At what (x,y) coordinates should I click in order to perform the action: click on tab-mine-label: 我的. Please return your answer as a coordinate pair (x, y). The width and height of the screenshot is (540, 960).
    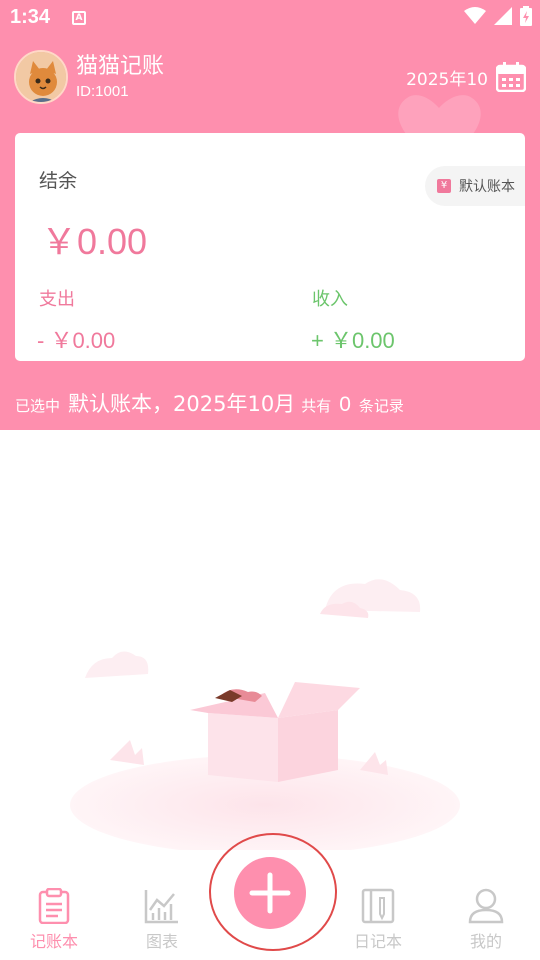
    Looking at the image, I should click on (485, 941).